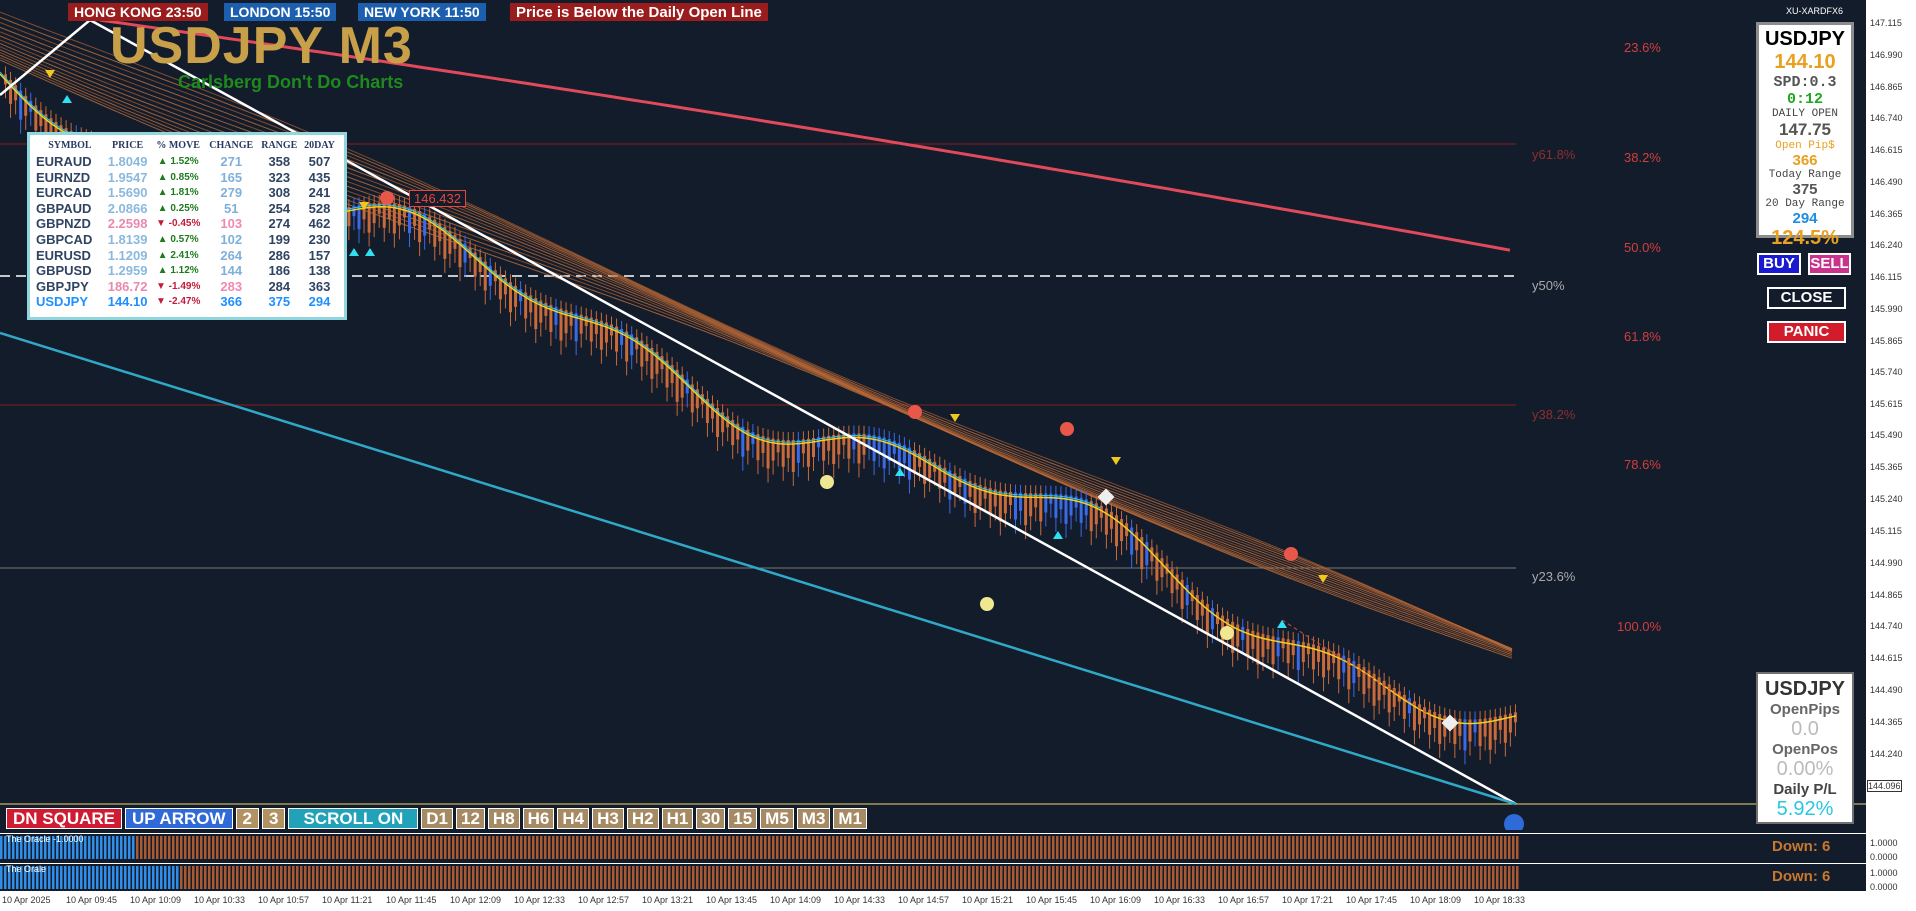  What do you see at coordinates (900, 472) in the screenshot?
I see `up-arrow-icon` at bounding box center [900, 472].